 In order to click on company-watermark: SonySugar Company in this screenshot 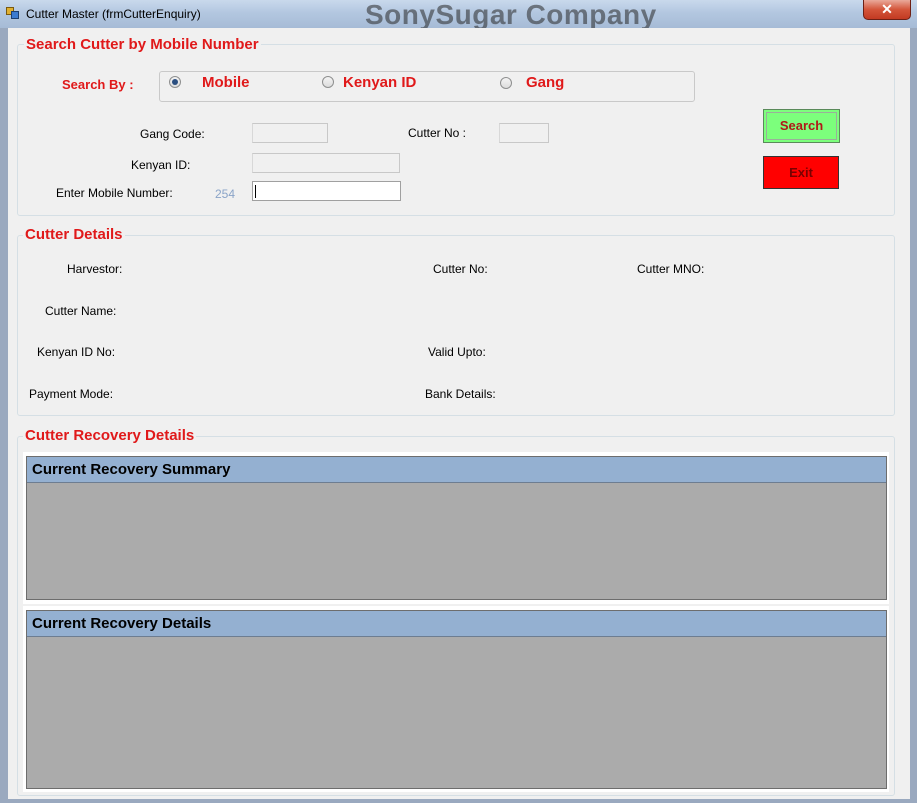, I will do `click(511, 15)`.